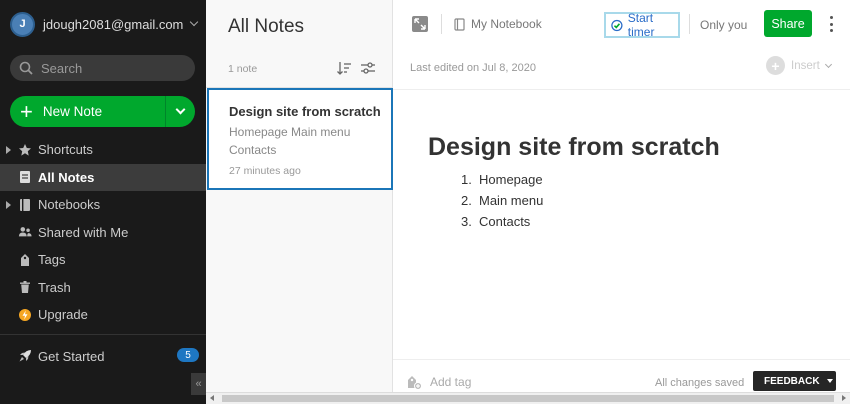 The width and height of the screenshot is (850, 404). What do you see at coordinates (113, 24) in the screenshot?
I see `account-email: jdough2081@gmail.com` at bounding box center [113, 24].